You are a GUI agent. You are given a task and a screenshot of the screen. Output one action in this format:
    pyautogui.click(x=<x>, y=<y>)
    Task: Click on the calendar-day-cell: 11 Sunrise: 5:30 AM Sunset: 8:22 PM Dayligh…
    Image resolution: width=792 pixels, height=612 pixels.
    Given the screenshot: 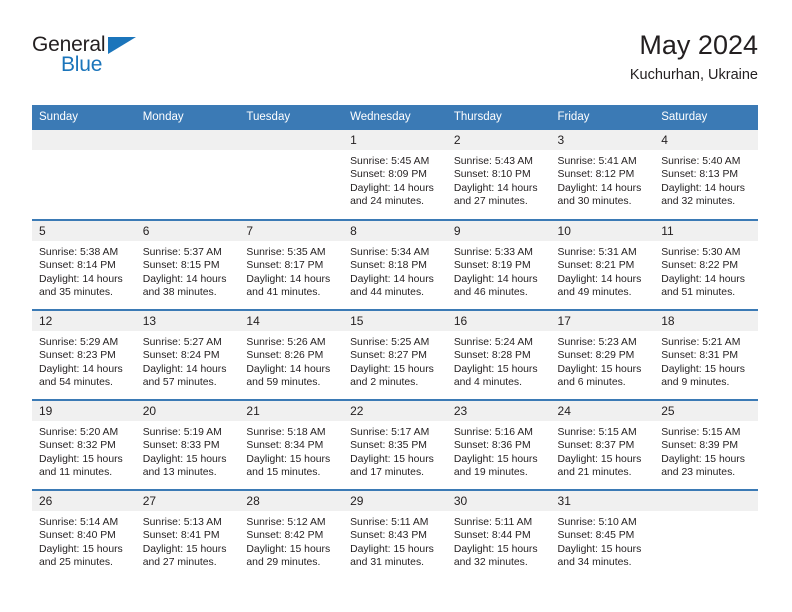 What is the action you would take?
    pyautogui.click(x=706, y=264)
    